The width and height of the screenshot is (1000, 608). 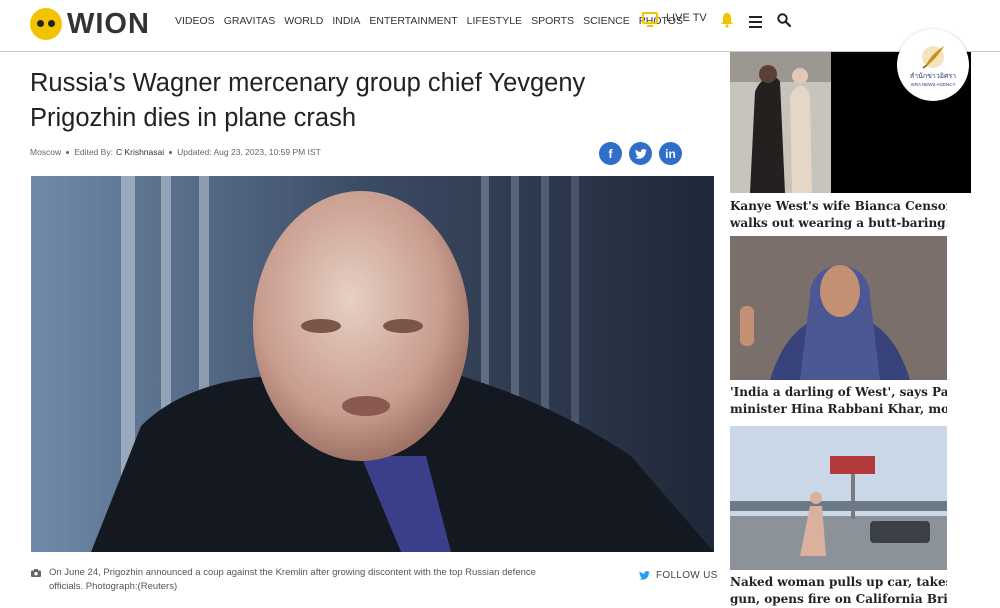 I want to click on nav-gravitas: GRAVITAS, so click(x=250, y=21).